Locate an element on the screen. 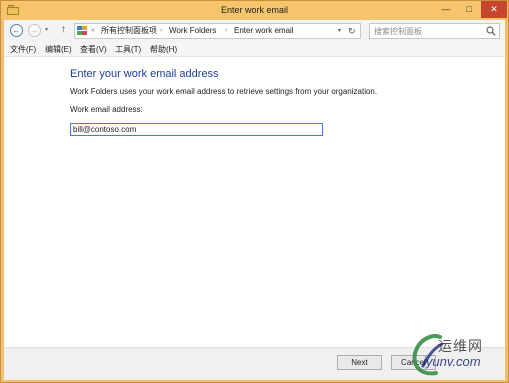  title-bar: Enter work email — □ ✕ is located at coordinates (254, 10).